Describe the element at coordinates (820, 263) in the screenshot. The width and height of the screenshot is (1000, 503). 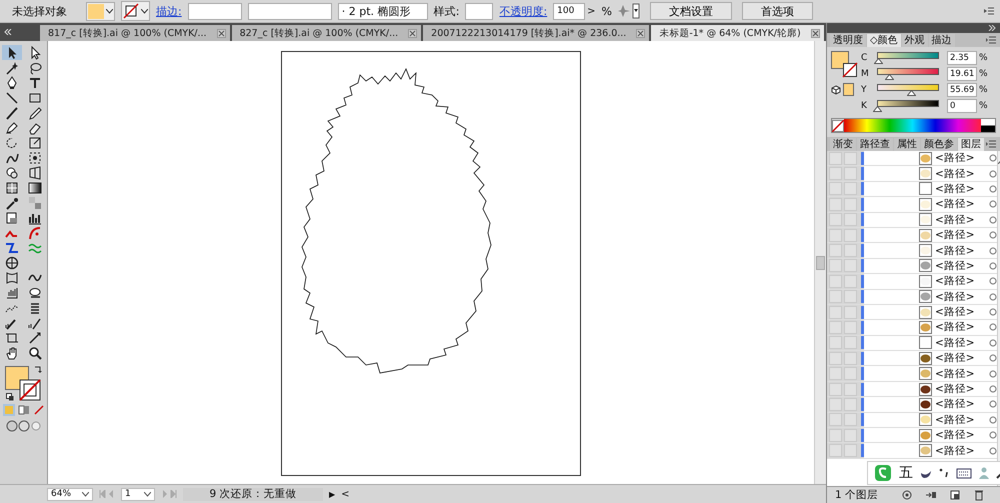
I see `scroll-thumb` at that location.